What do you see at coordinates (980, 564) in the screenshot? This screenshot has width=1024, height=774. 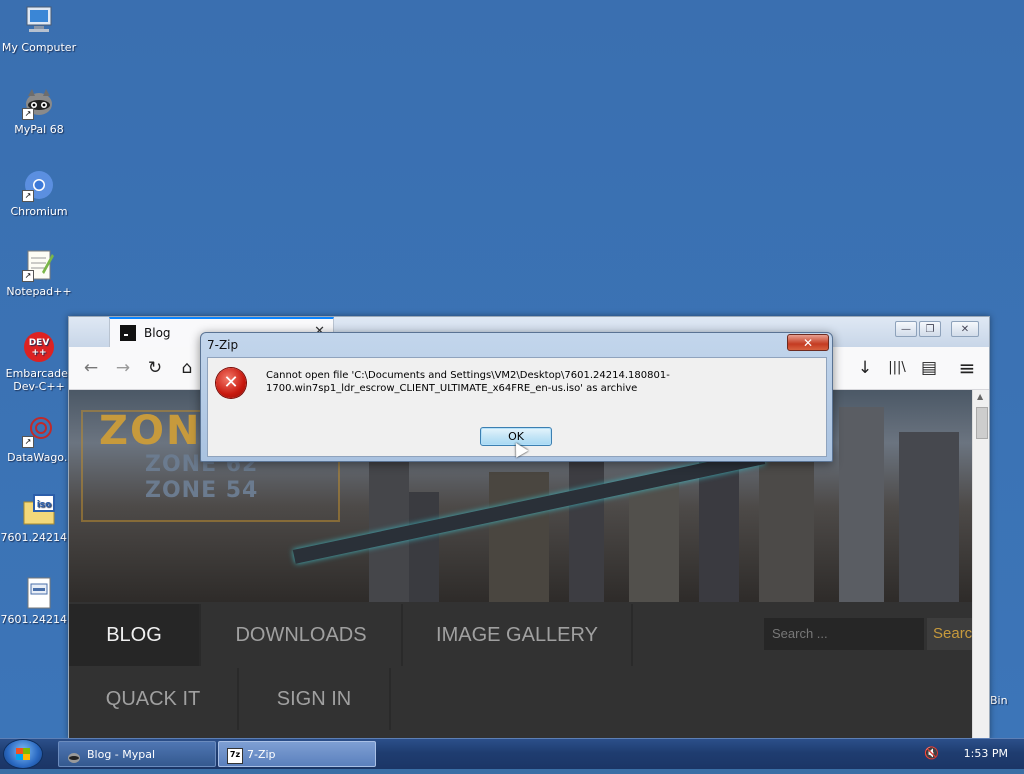 I see `page-scrollbar: ▲` at bounding box center [980, 564].